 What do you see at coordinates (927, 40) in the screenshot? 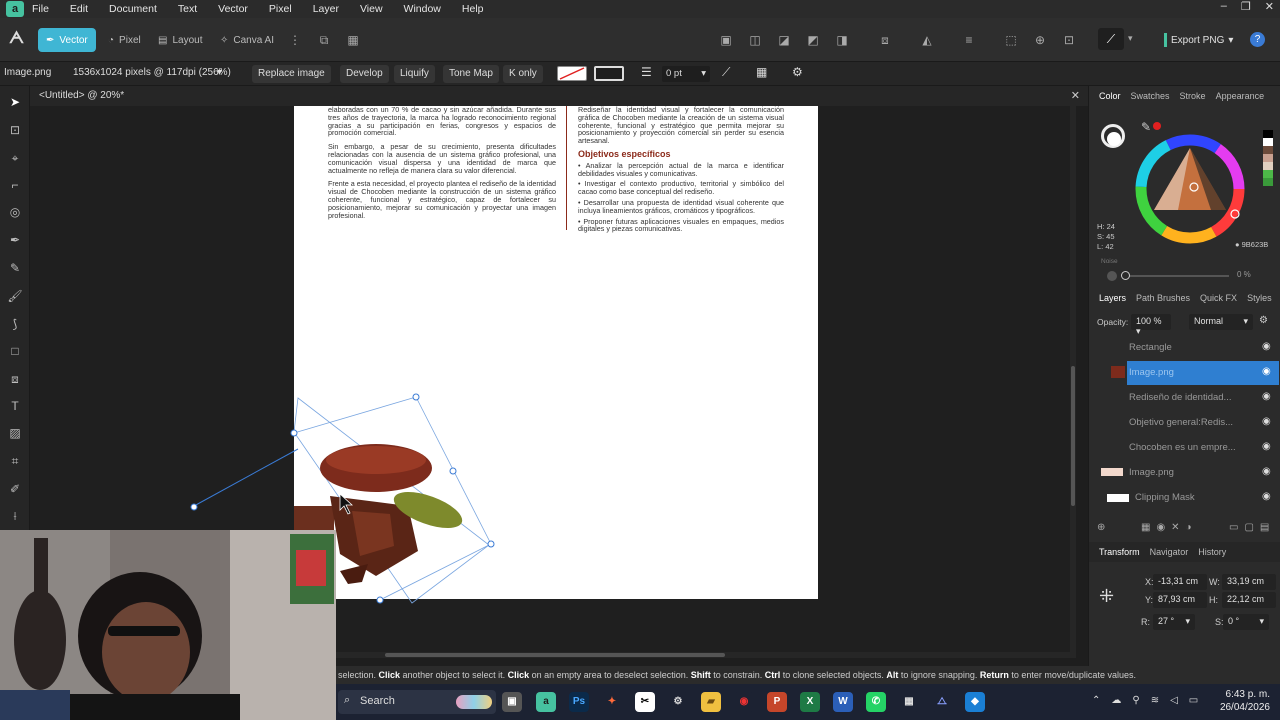
I see `flip-icon: ◭` at bounding box center [927, 40].